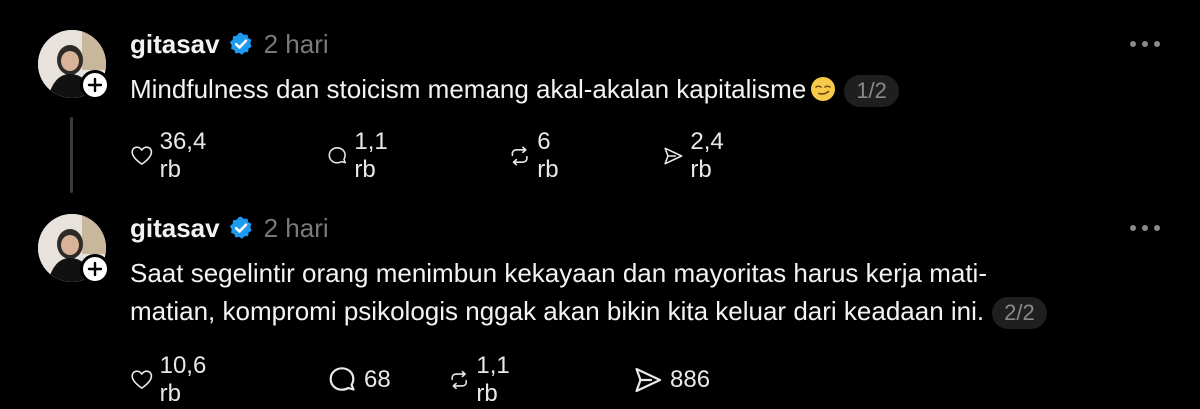 This screenshot has height=409, width=1200. Describe the element at coordinates (183, 379) in the screenshot. I see `like-count: 10,6 rb` at that location.